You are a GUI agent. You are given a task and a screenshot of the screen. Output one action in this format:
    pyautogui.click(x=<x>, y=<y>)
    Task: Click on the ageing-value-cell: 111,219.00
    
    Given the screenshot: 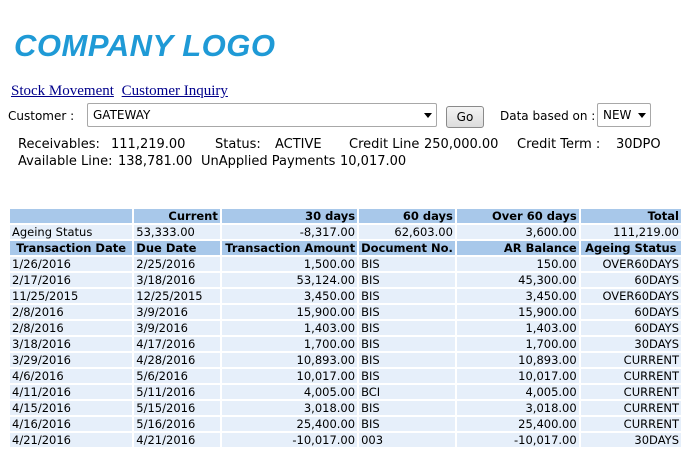 What is the action you would take?
    pyautogui.click(x=630, y=232)
    